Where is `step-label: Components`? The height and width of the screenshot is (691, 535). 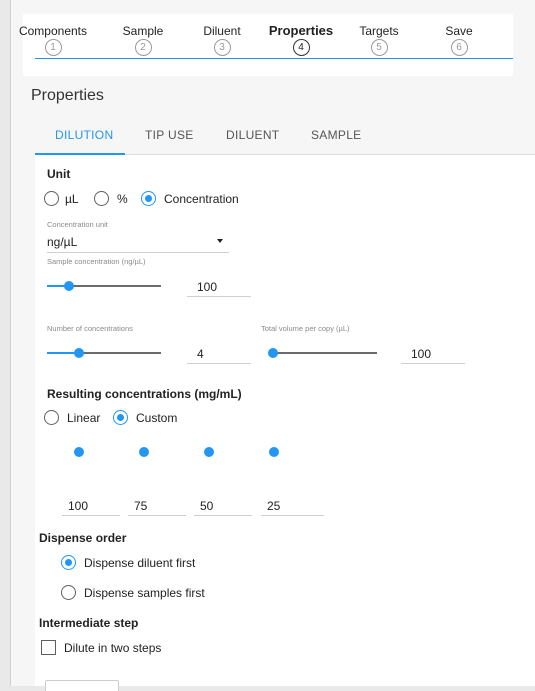
step-label: Components is located at coordinates (53, 31).